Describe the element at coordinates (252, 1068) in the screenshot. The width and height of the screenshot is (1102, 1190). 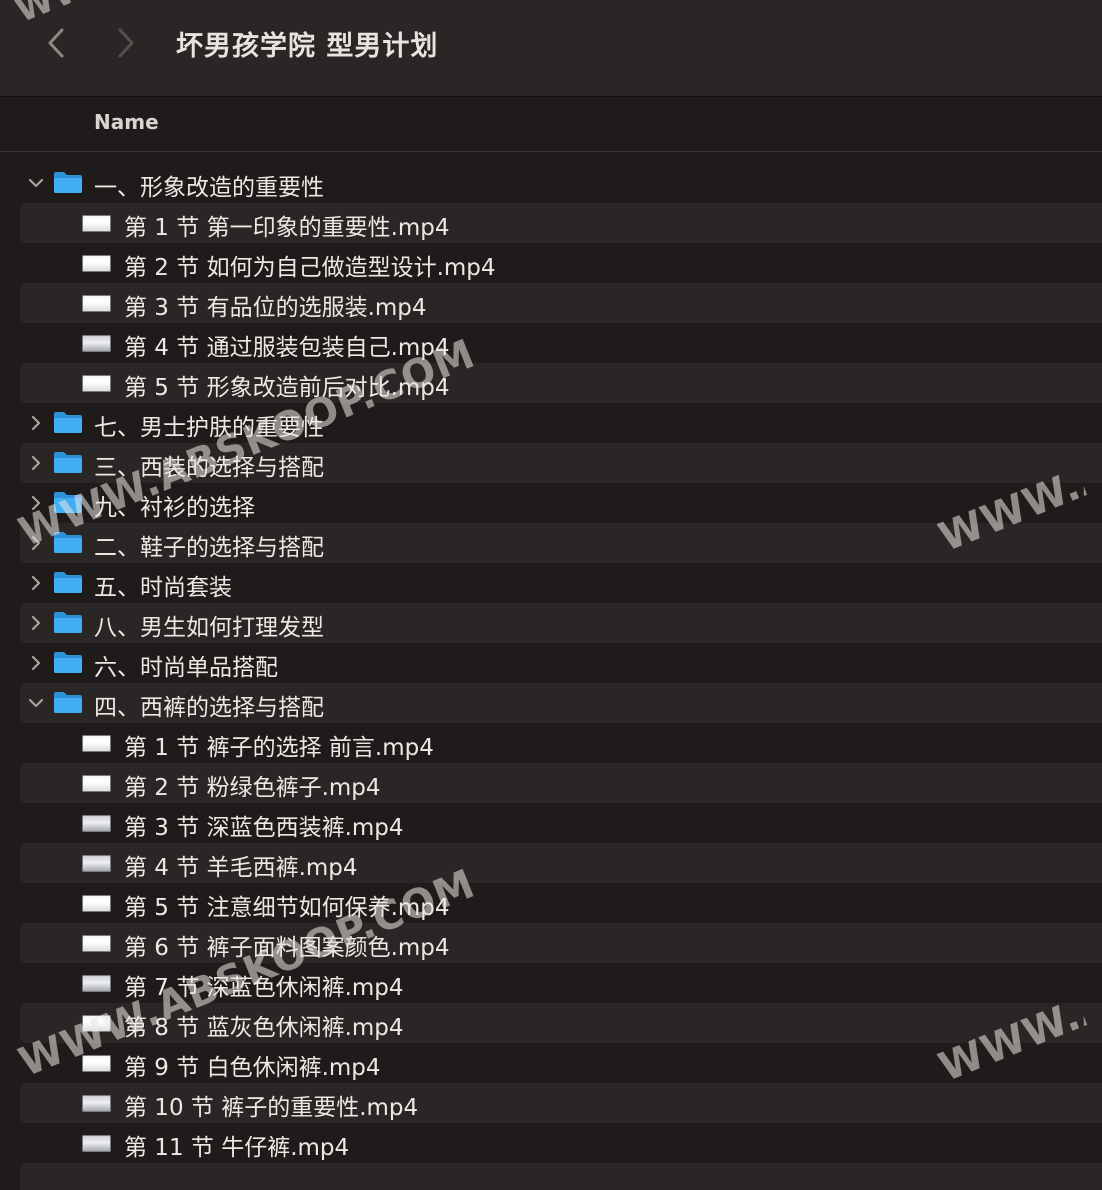
I see `file-name: 第 9 节 白色休闲裤.mp4` at that location.